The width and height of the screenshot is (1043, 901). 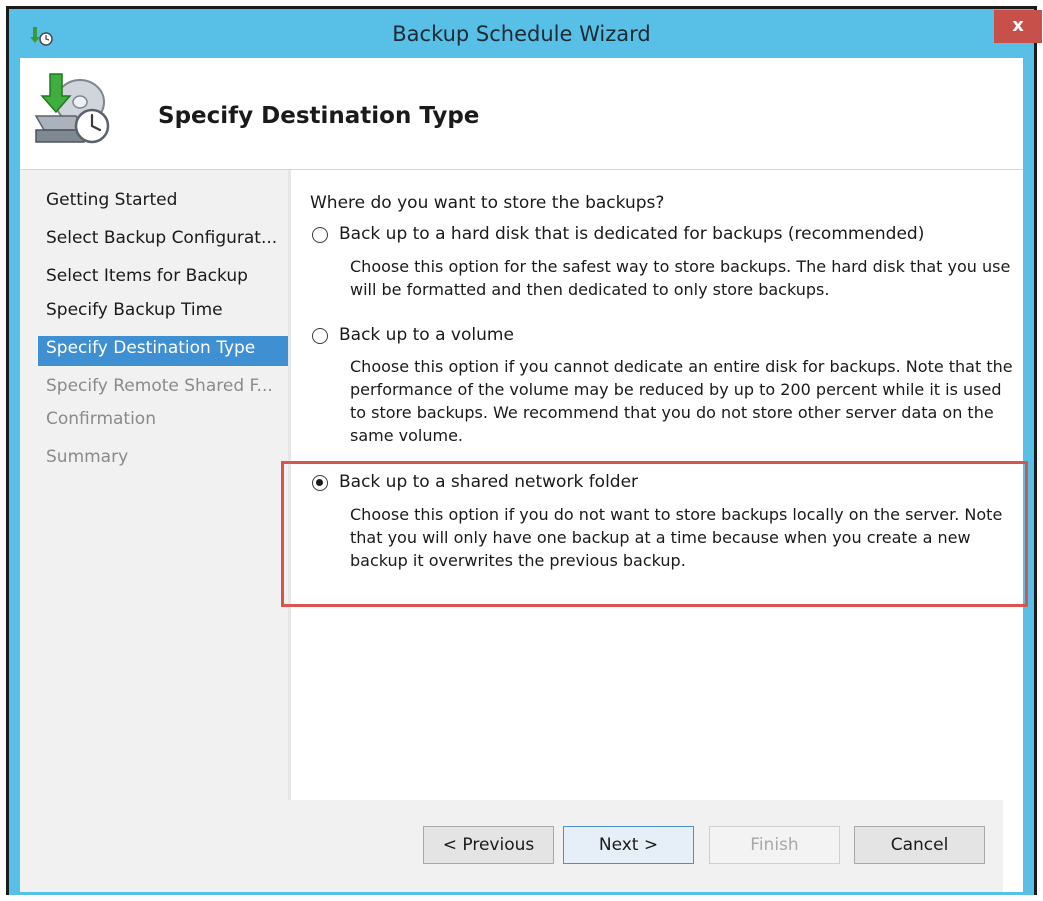 I want to click on nav-item-select-items-for-backup: Select Items for Backup, so click(x=147, y=276).